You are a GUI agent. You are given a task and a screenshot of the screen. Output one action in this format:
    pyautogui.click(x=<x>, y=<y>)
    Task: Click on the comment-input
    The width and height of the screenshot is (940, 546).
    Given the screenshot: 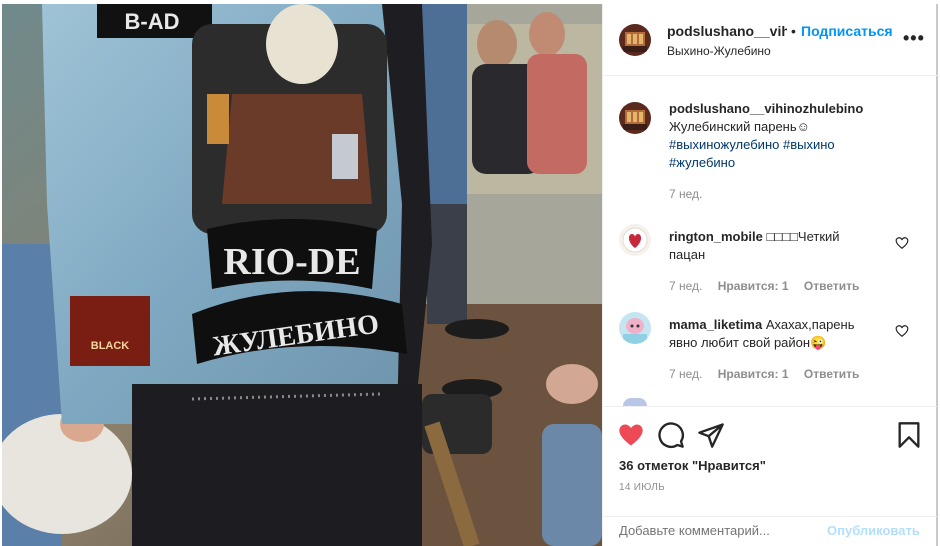 What is the action you would take?
    pyautogui.click(x=709, y=530)
    